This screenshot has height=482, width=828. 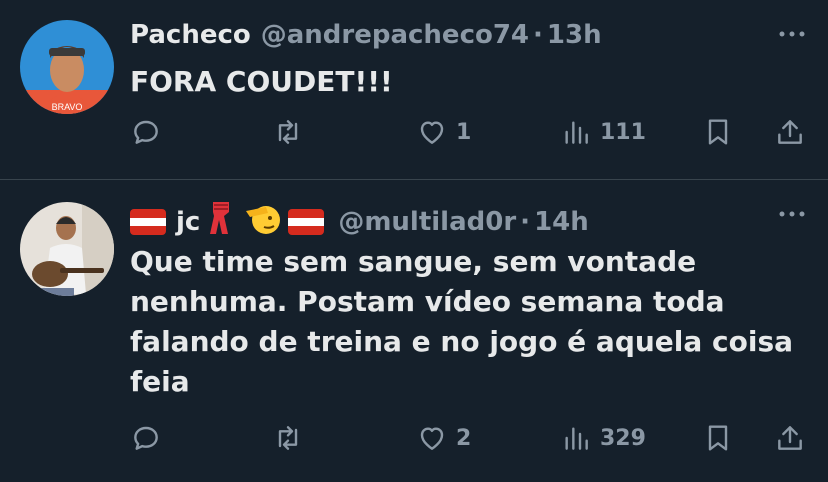 I want to click on view-count: 111, so click(x=623, y=132).